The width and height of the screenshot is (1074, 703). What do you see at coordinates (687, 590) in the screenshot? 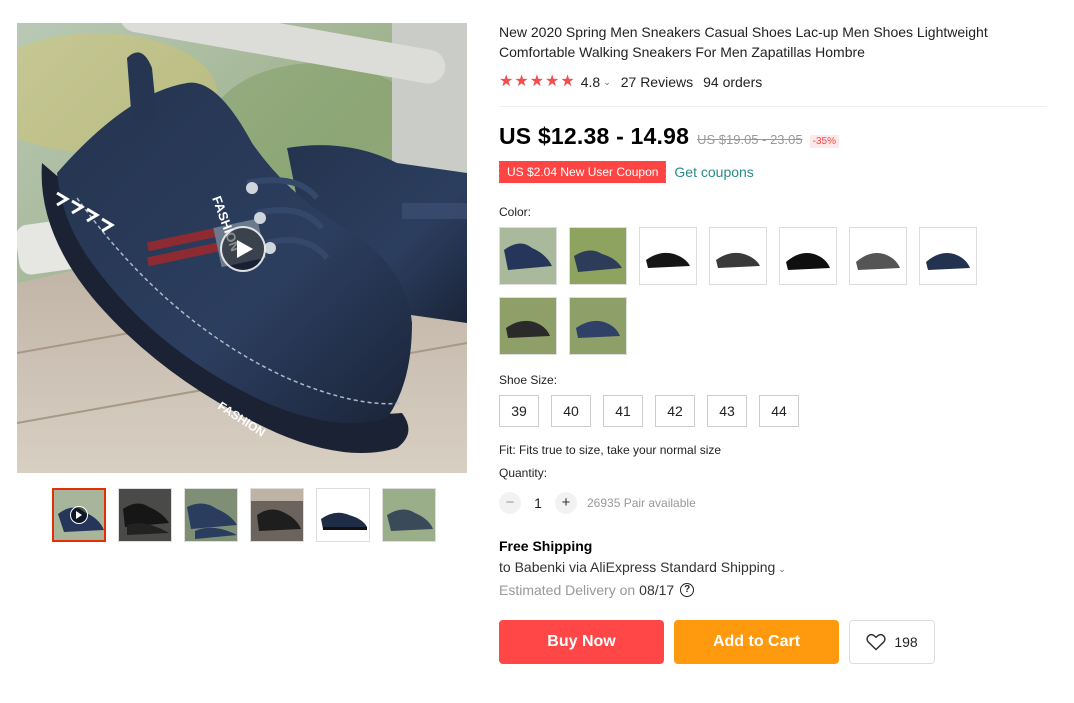
I see `help-icon: ?` at bounding box center [687, 590].